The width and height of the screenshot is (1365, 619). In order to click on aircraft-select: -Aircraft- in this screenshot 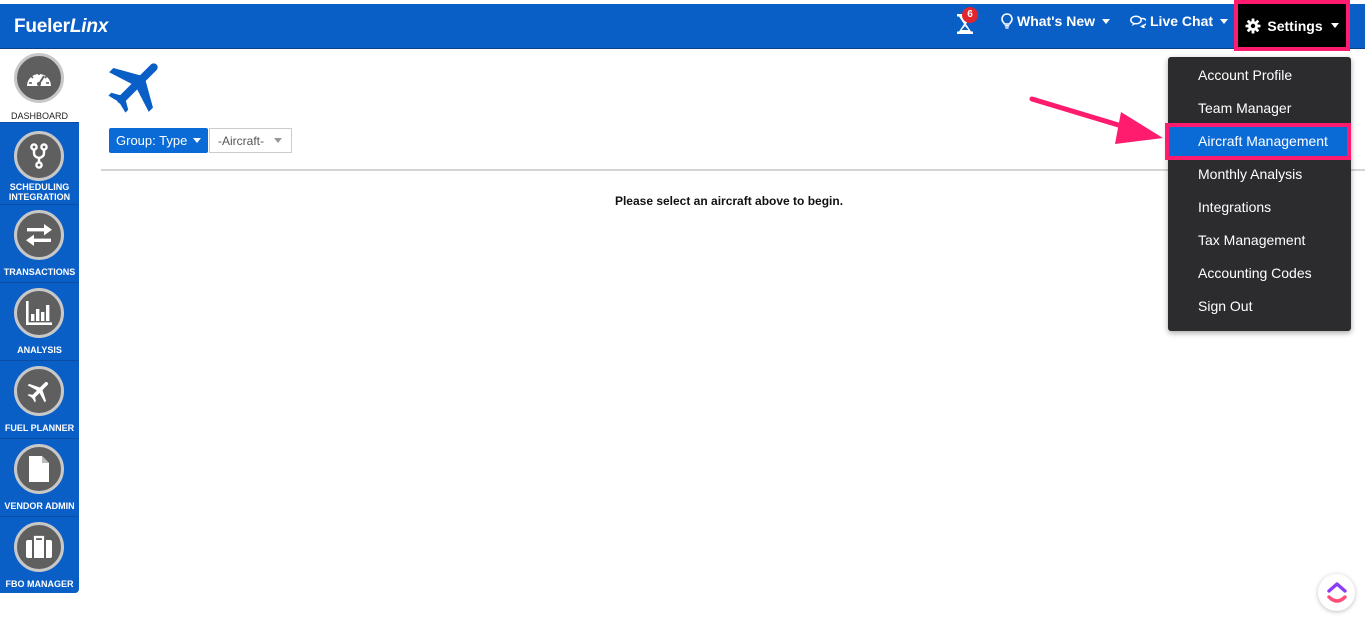, I will do `click(250, 140)`.